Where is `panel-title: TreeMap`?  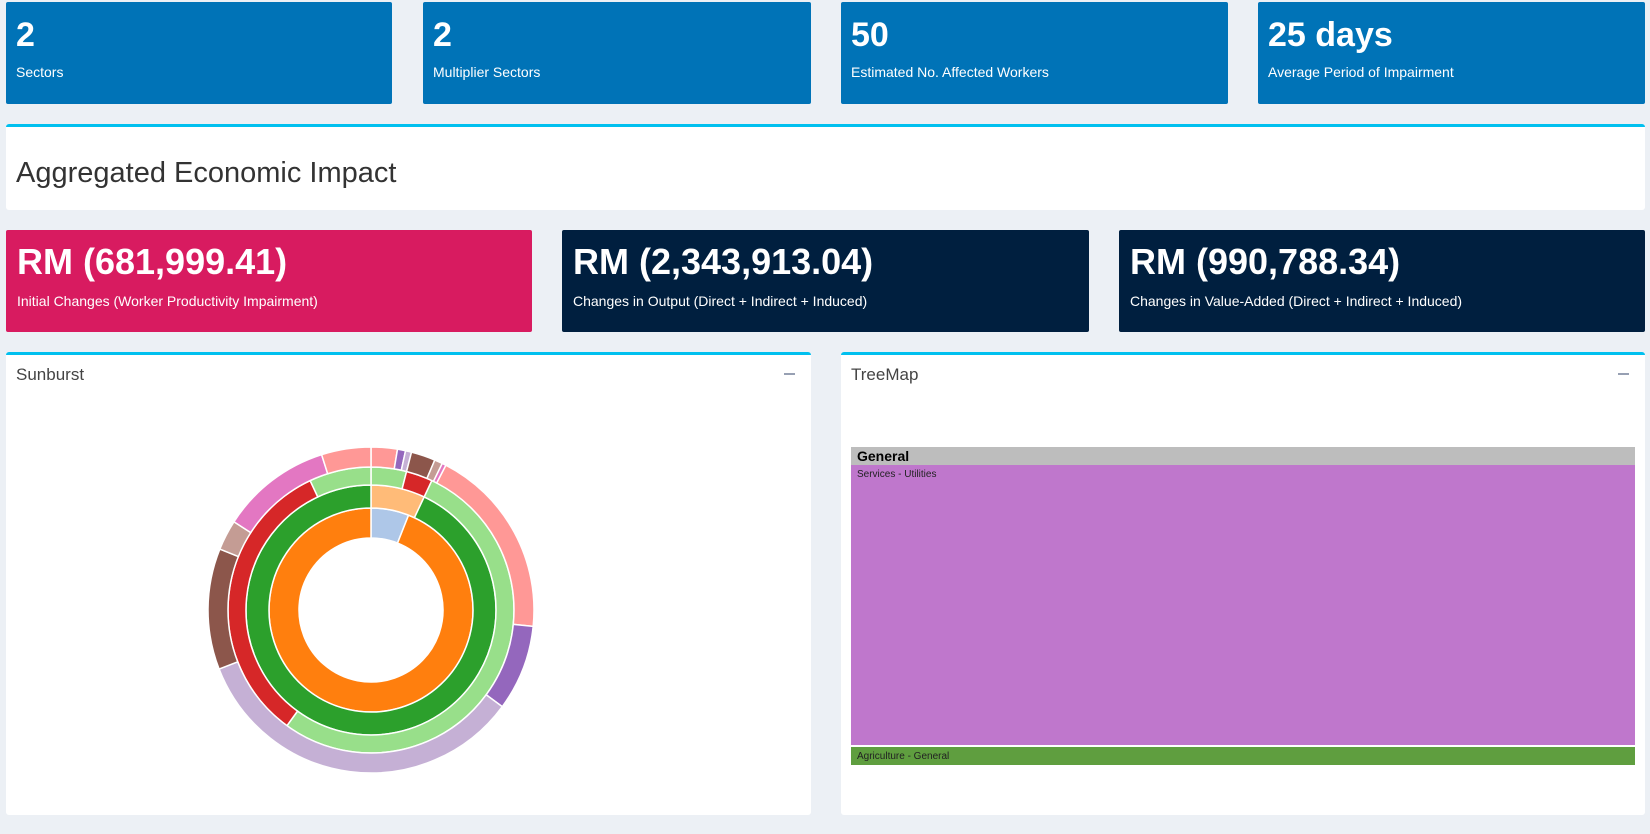 panel-title: TreeMap is located at coordinates (885, 374).